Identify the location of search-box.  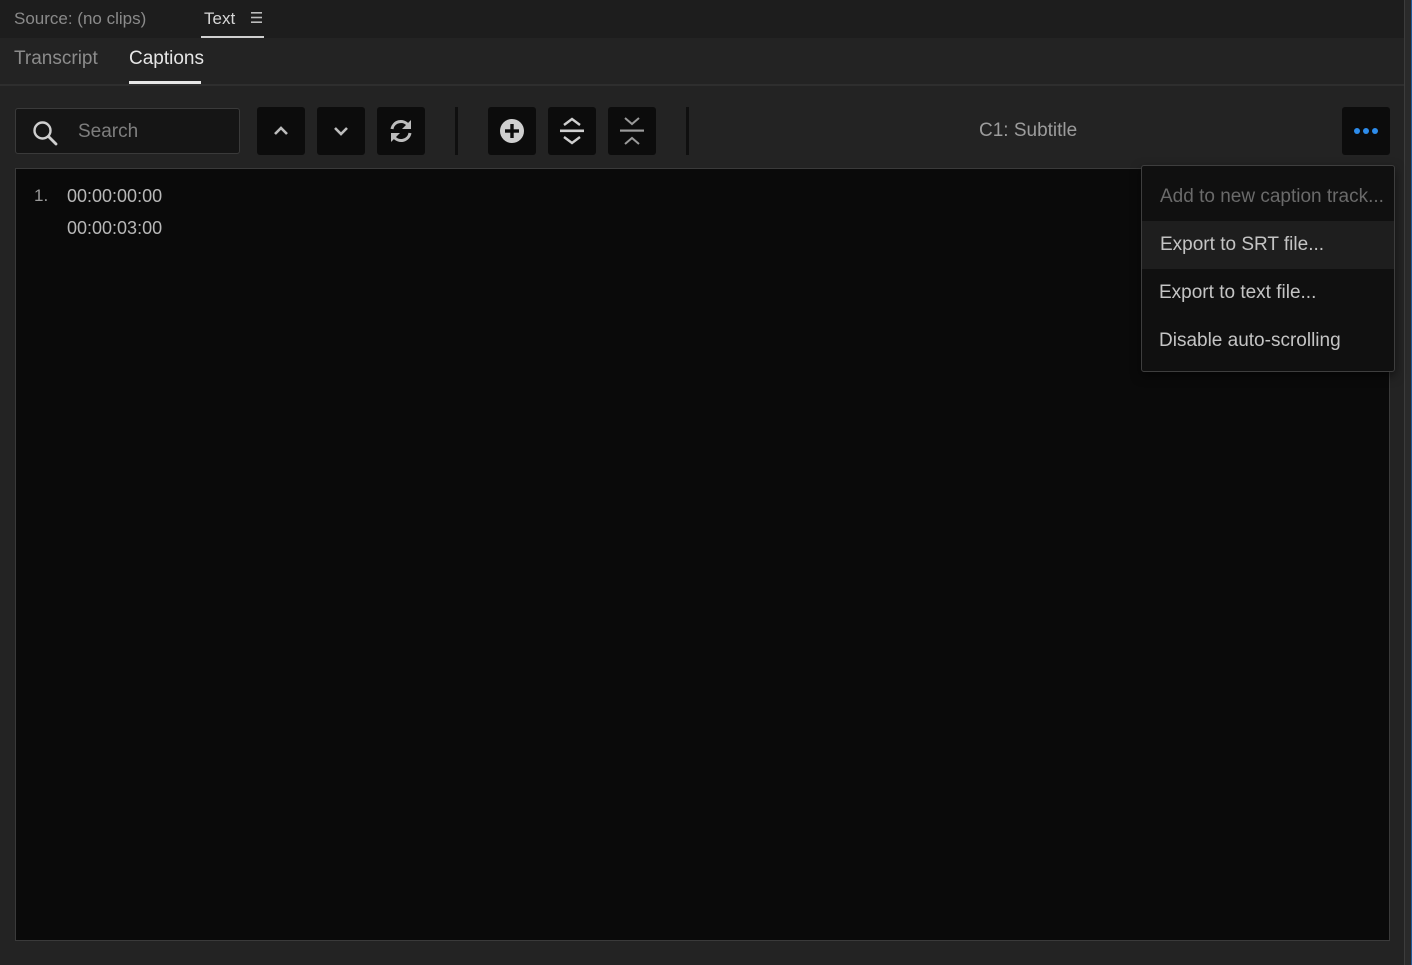
(127, 131).